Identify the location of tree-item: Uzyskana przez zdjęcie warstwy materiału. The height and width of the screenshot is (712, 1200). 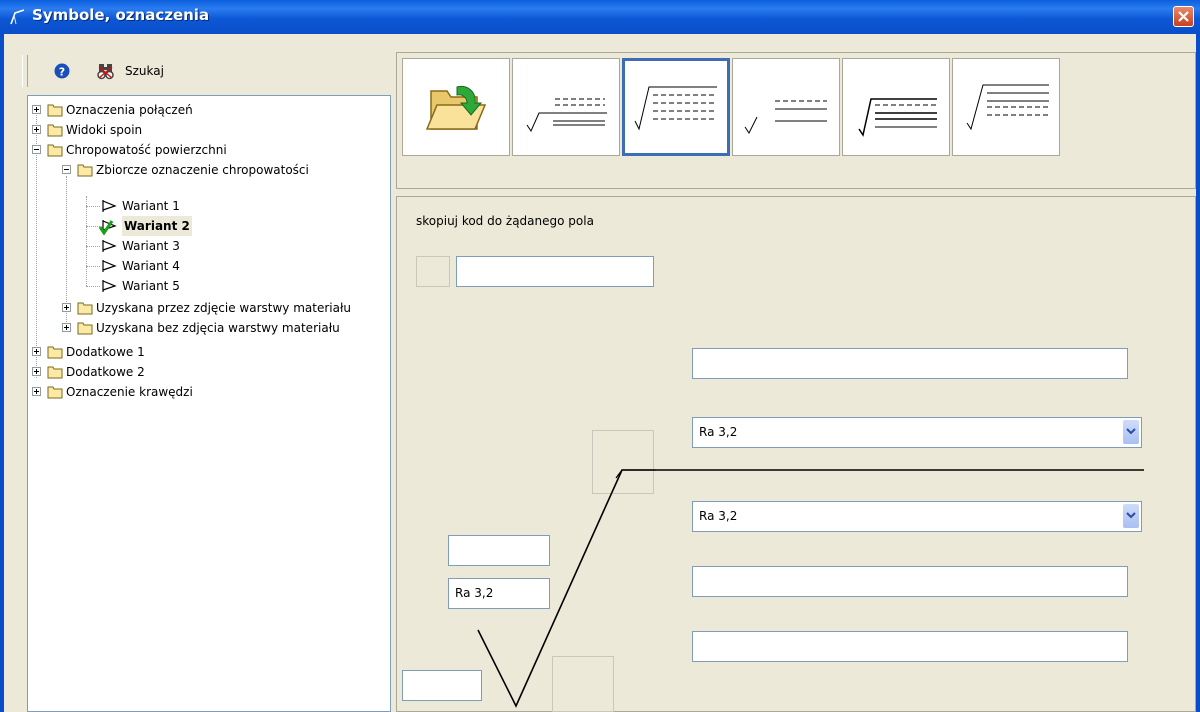
(208, 308).